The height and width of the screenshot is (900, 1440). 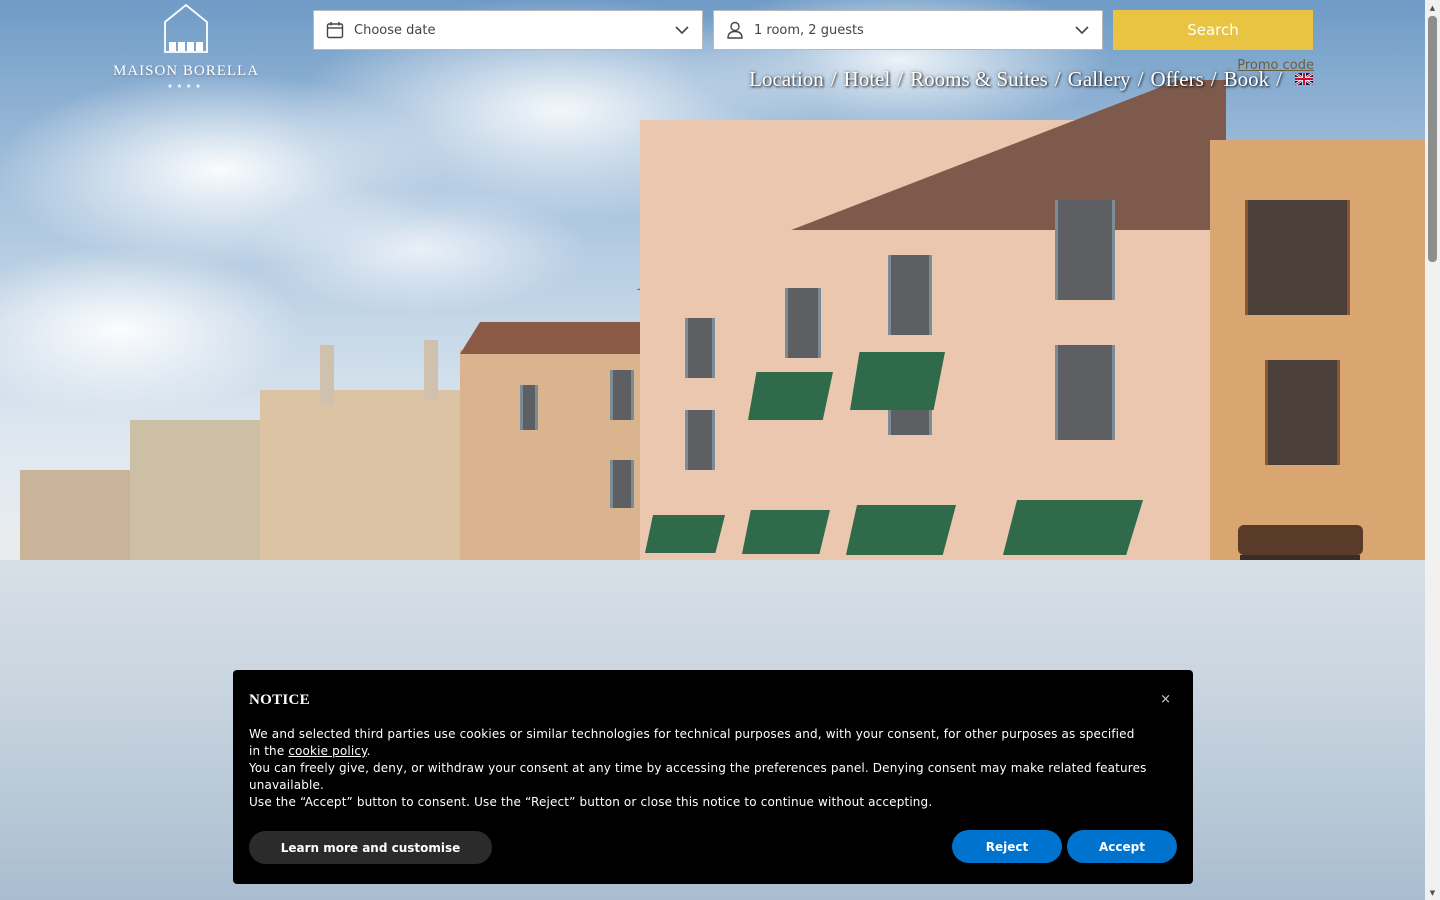 I want to click on brand-name: MAISON BORELLA, so click(x=186, y=71).